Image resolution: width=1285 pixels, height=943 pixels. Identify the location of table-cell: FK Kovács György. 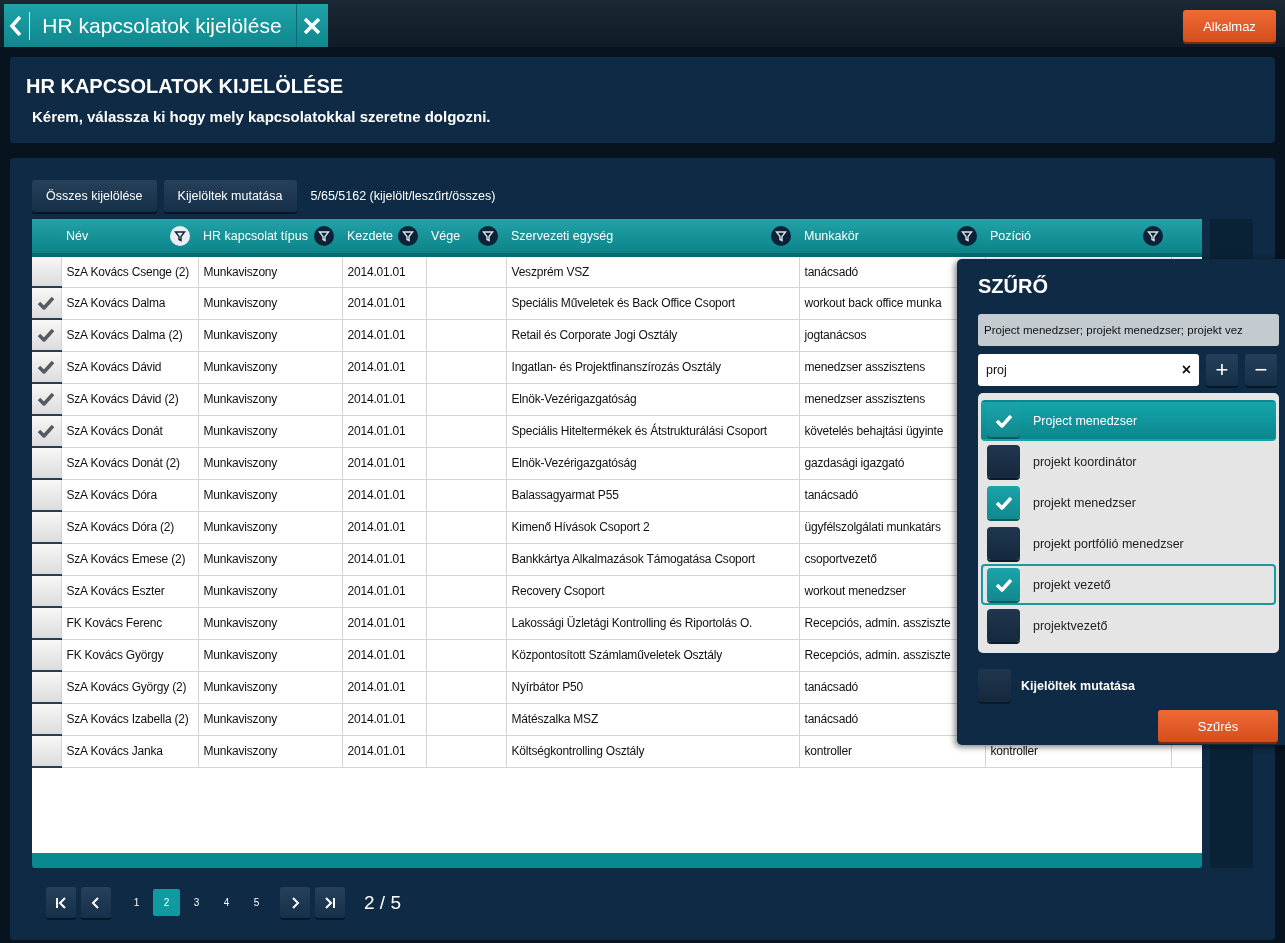
(129, 655).